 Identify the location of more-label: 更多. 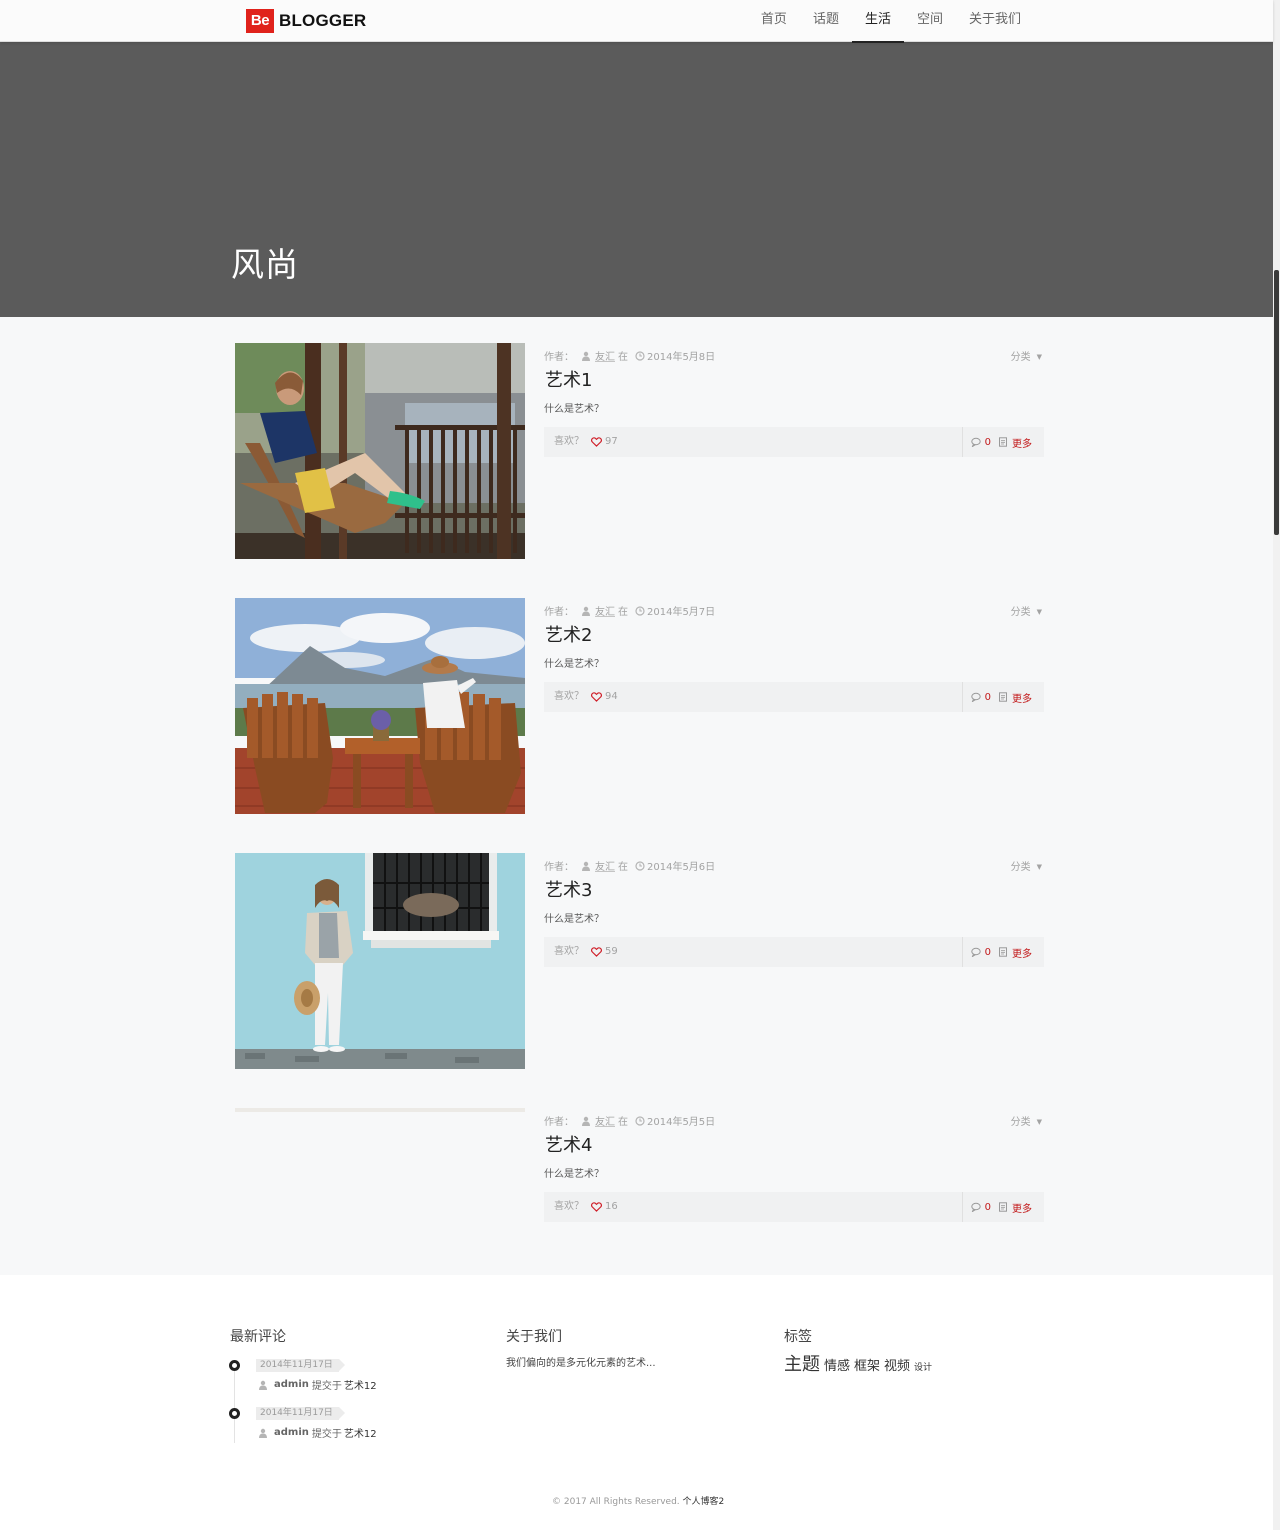
(1022, 954).